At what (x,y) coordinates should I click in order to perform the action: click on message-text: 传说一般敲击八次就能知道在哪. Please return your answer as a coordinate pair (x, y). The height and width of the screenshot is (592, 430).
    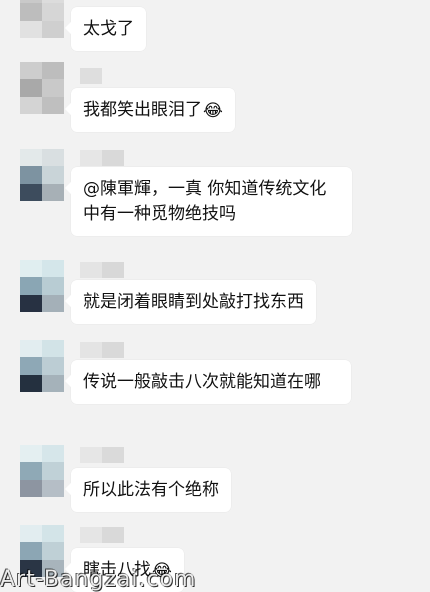
    Looking at the image, I should click on (202, 382).